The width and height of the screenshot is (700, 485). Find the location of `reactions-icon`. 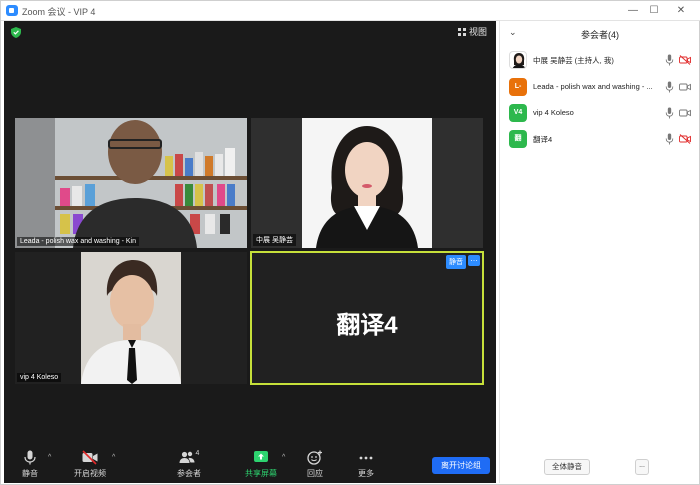

reactions-icon is located at coordinates (314, 457).